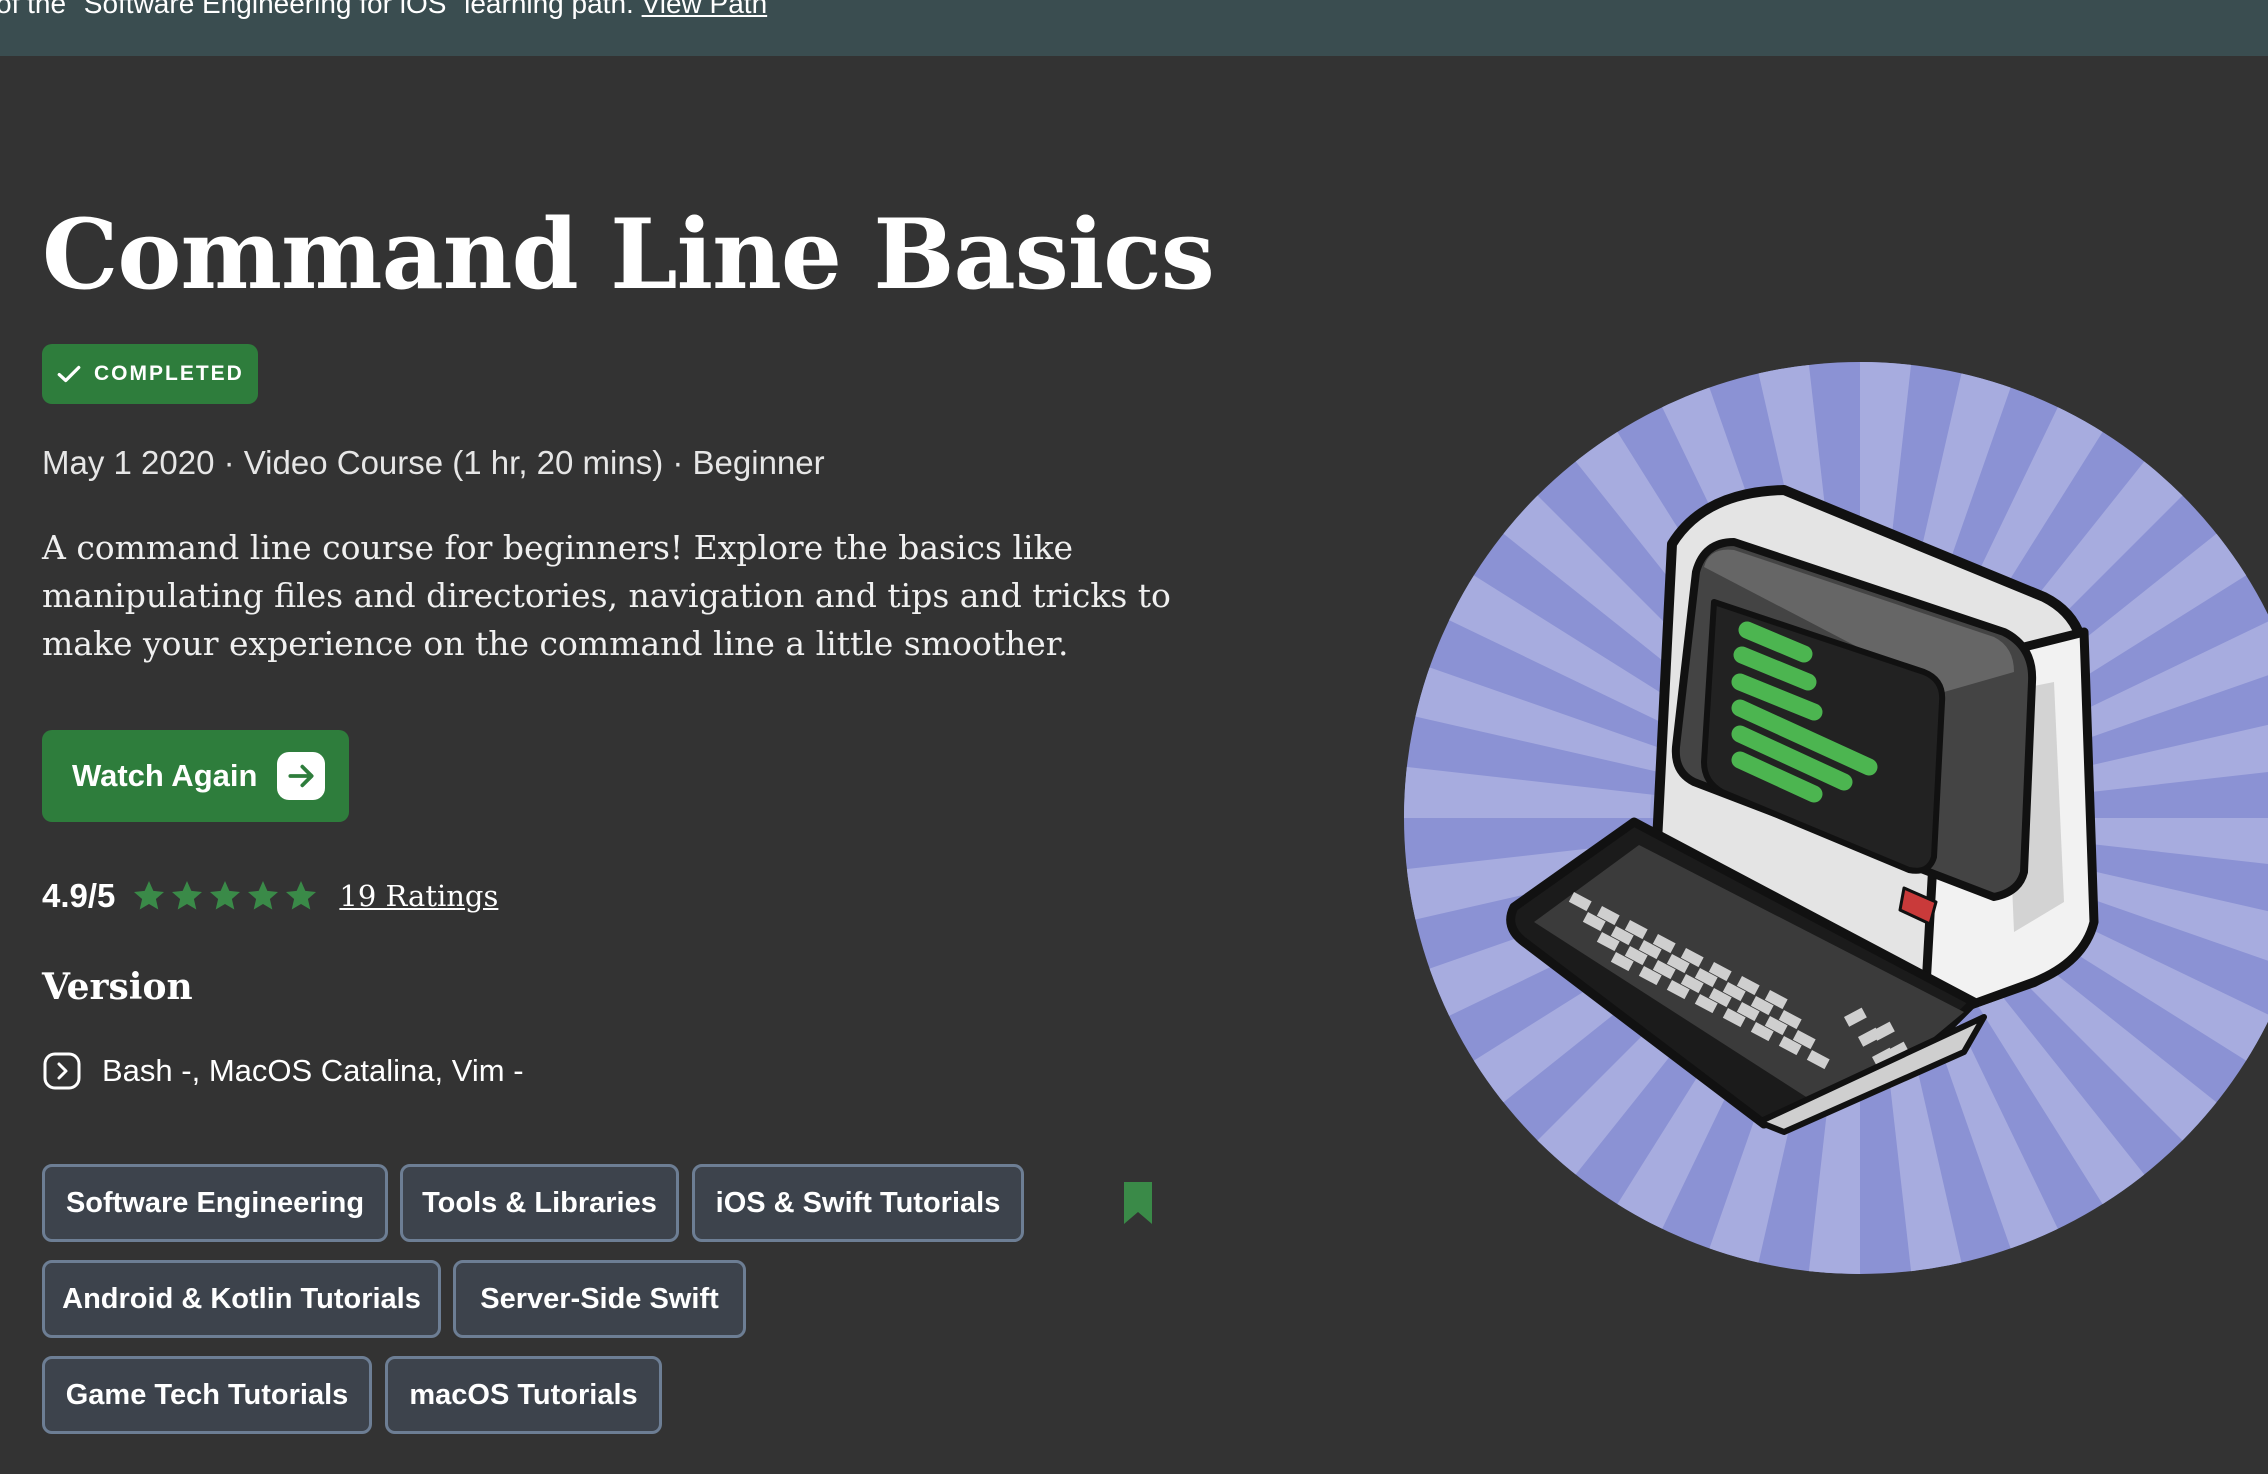 This screenshot has width=2268, height=1474. I want to click on rating-score: 4.9/5, so click(79, 895).